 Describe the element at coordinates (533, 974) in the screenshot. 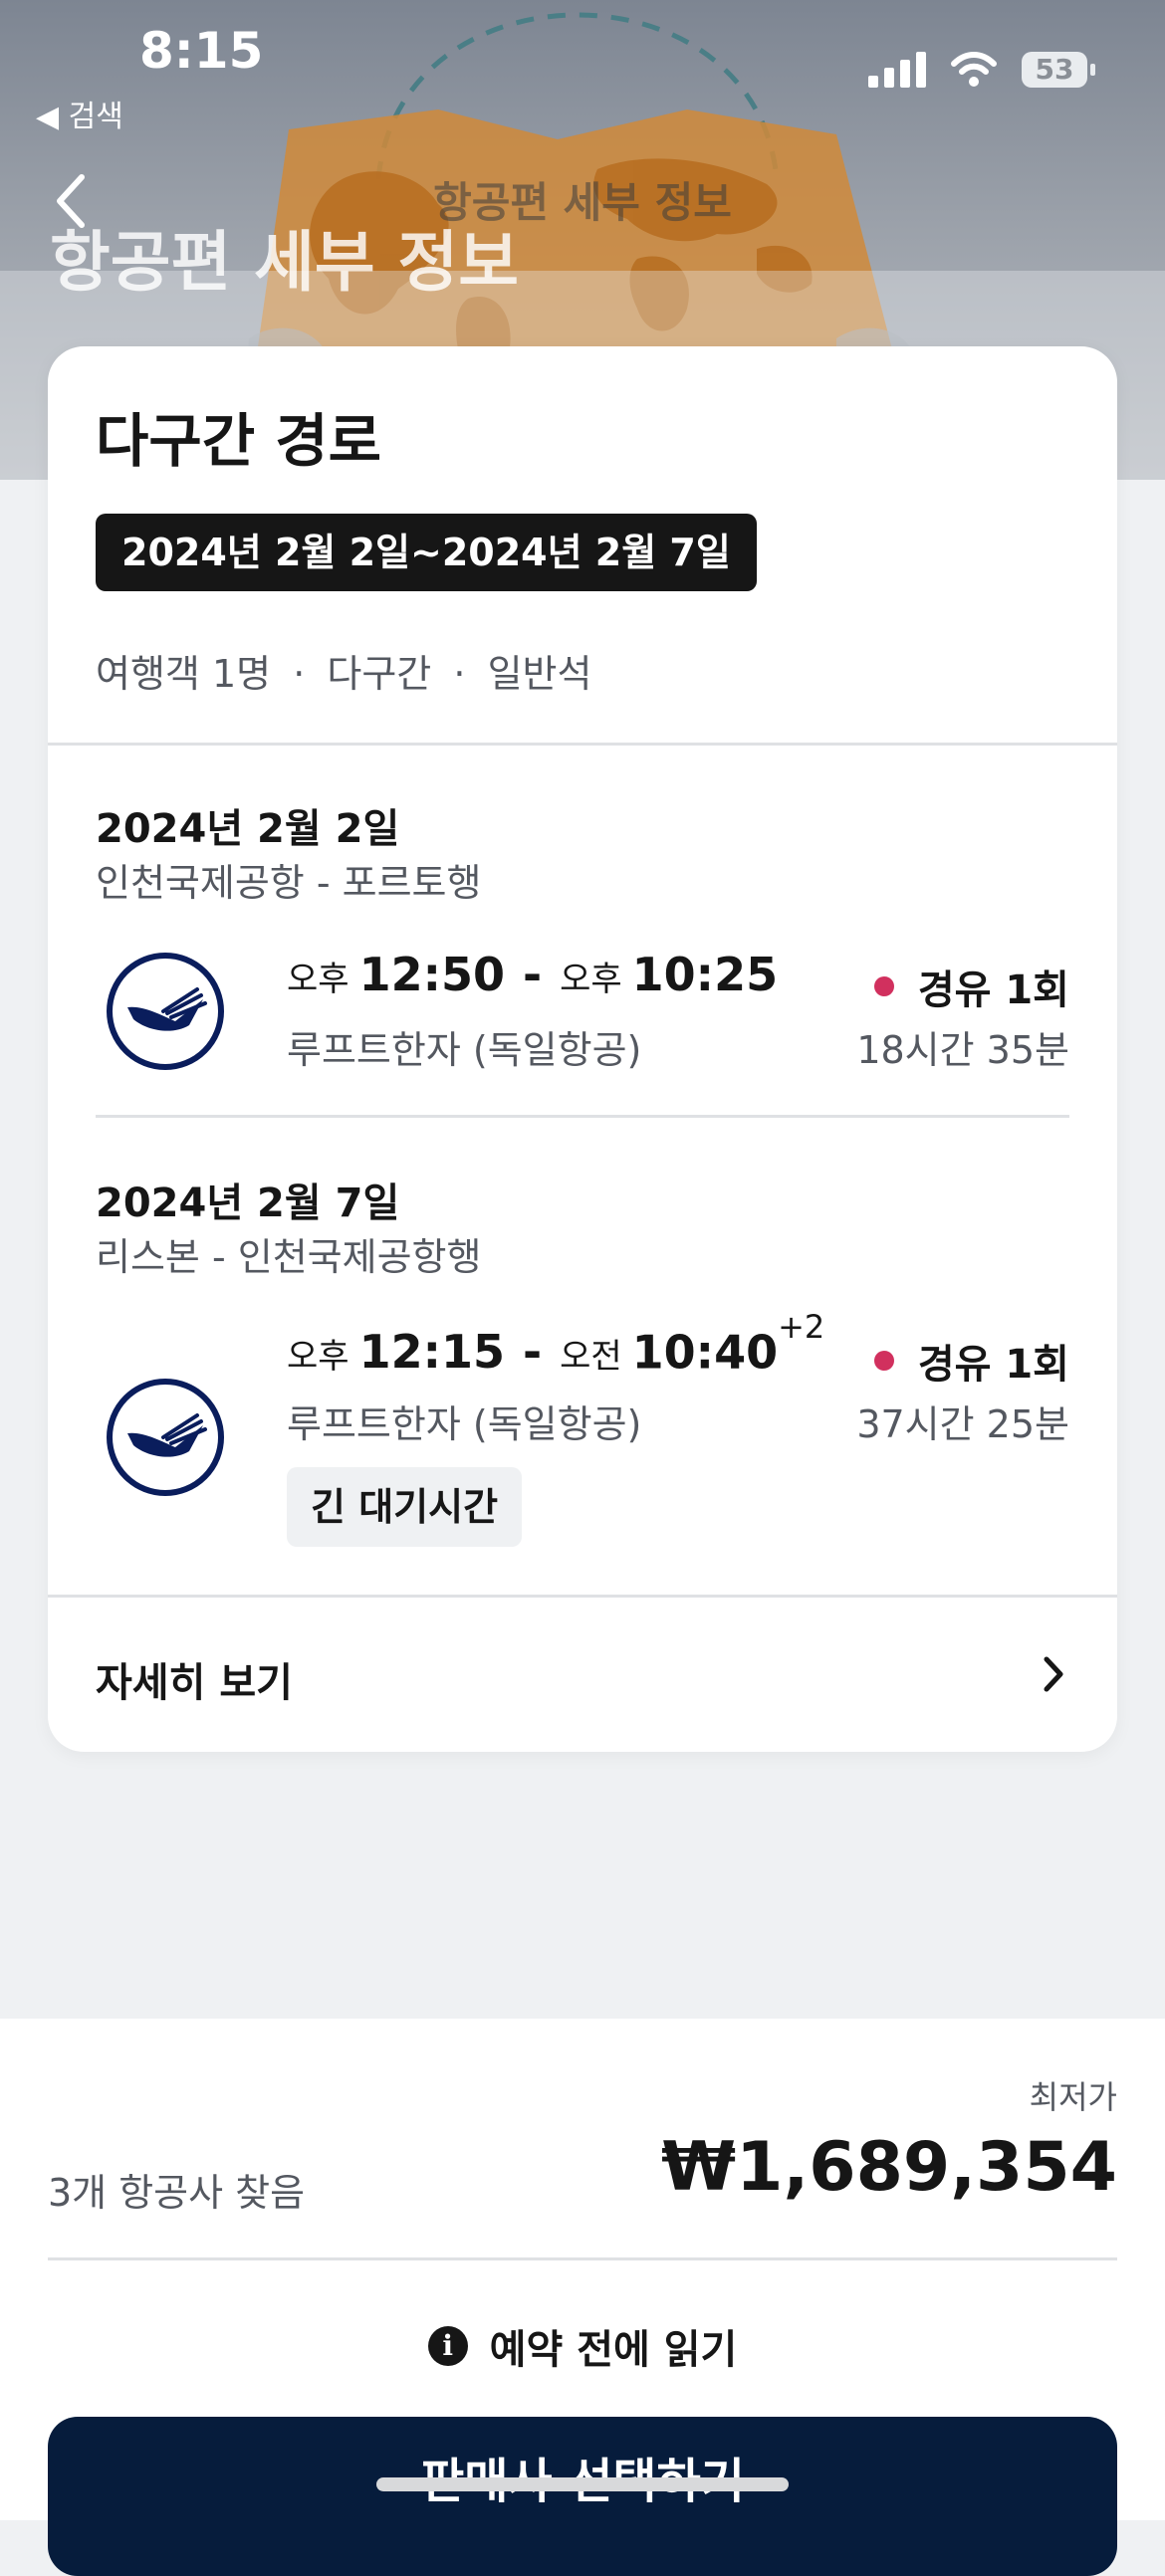

I see `flight-times: 오후 12:50 - 오후 10:25` at that location.